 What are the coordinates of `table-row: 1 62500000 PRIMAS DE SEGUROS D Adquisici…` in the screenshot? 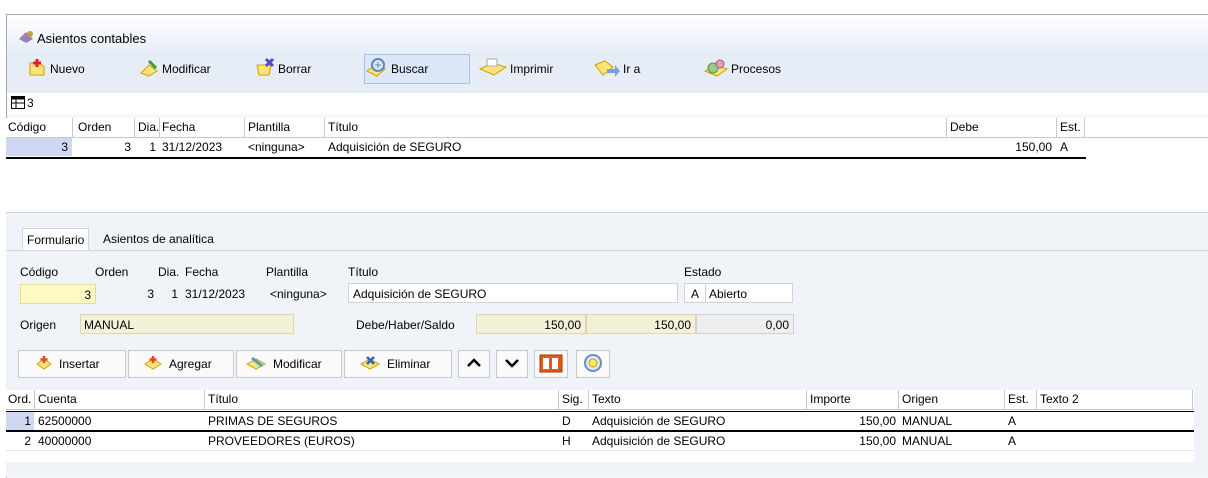 It's located at (600, 421).